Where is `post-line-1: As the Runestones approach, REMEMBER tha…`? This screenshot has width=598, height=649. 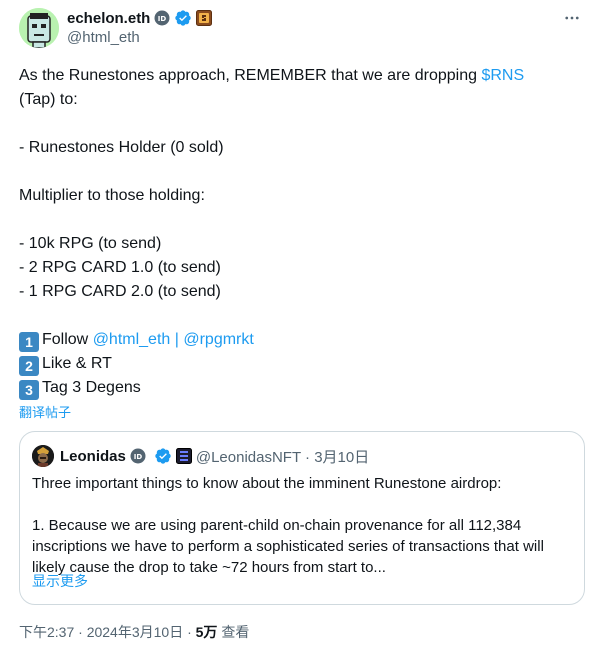 post-line-1: As the Runestones approach, REMEMBER tha… is located at coordinates (299, 76).